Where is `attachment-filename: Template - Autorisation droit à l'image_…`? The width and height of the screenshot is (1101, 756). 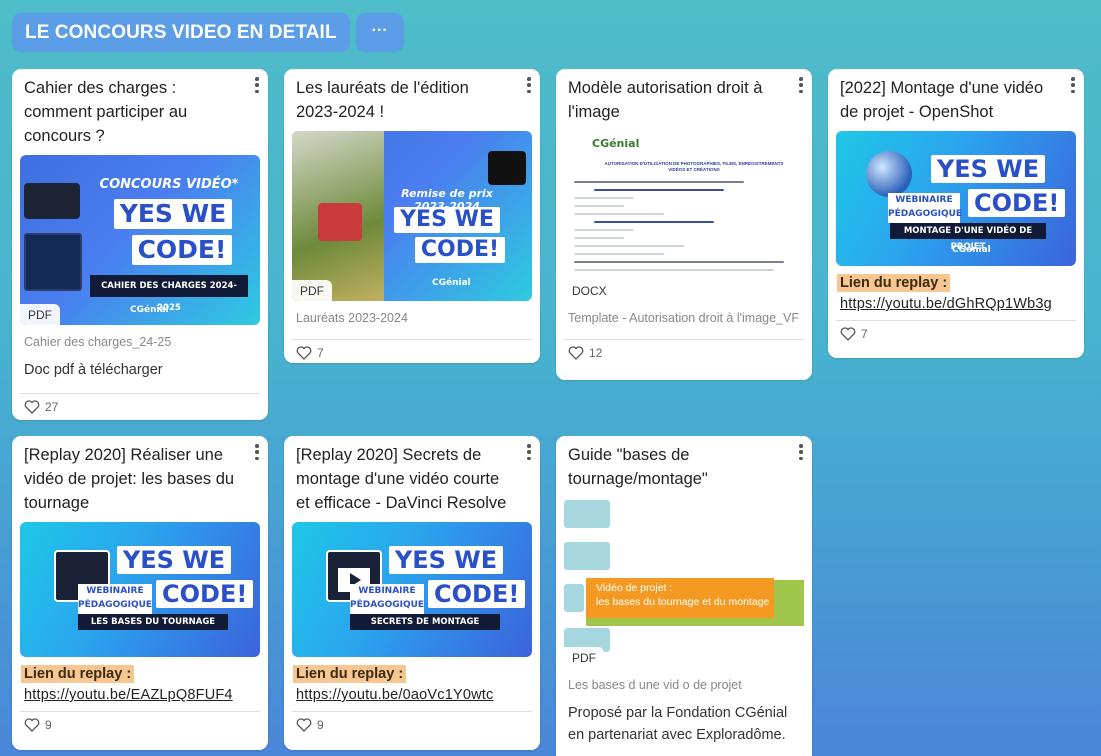 attachment-filename: Template - Autorisation droit à l'image_… is located at coordinates (683, 318).